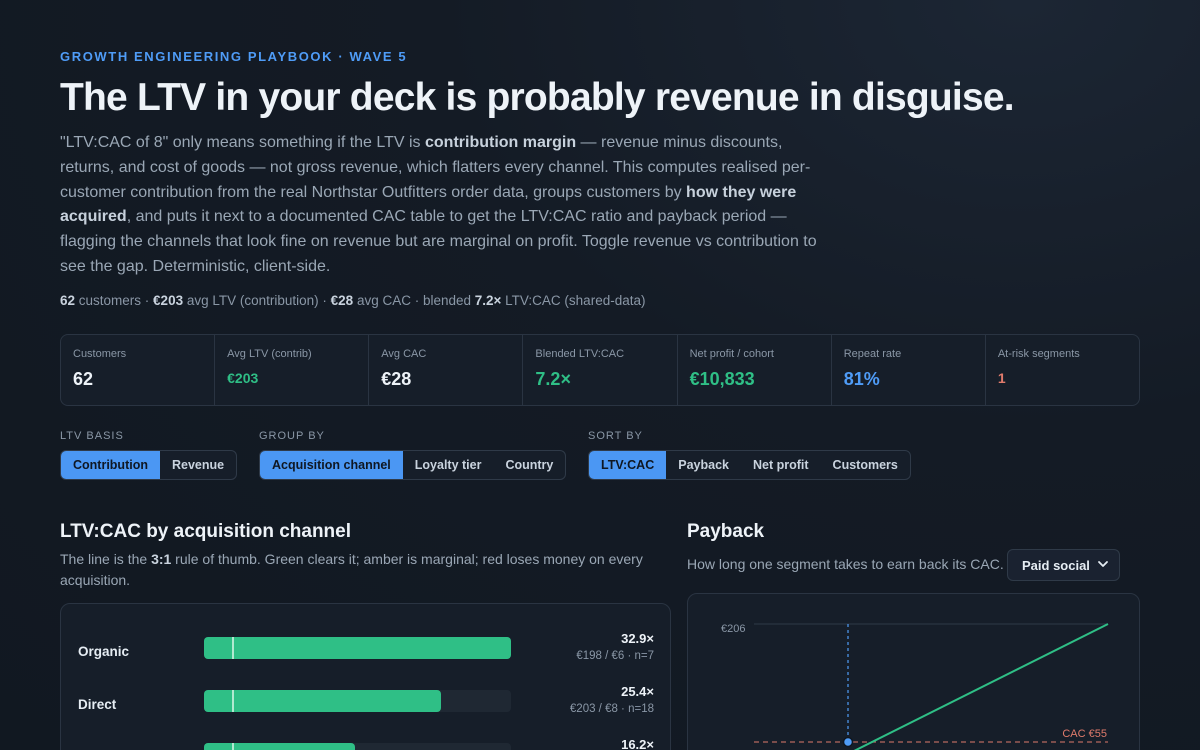  I want to click on summary-ltv: €203, so click(168, 300).